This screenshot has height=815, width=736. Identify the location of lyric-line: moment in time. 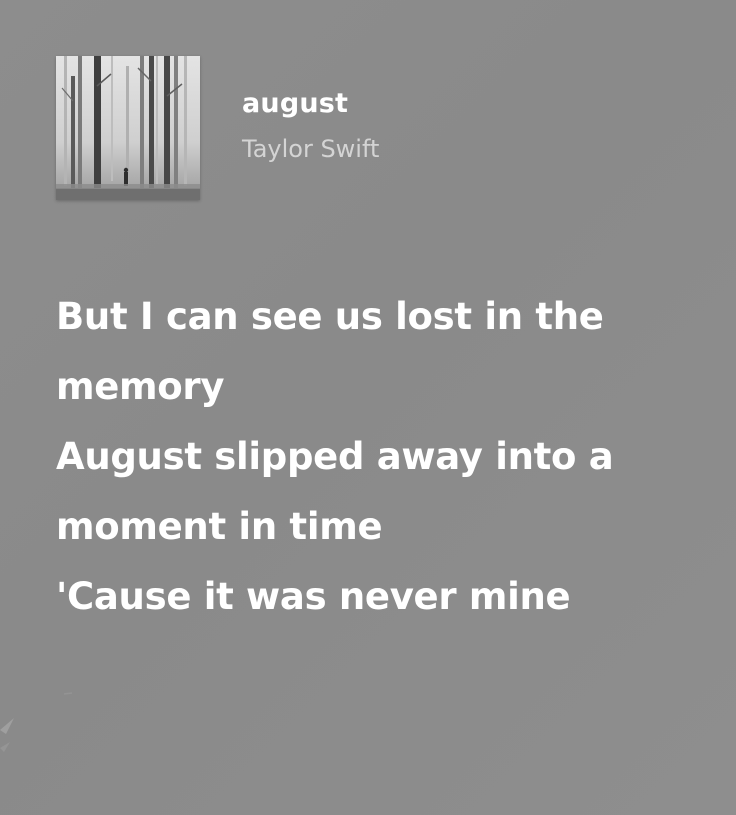
(219, 526).